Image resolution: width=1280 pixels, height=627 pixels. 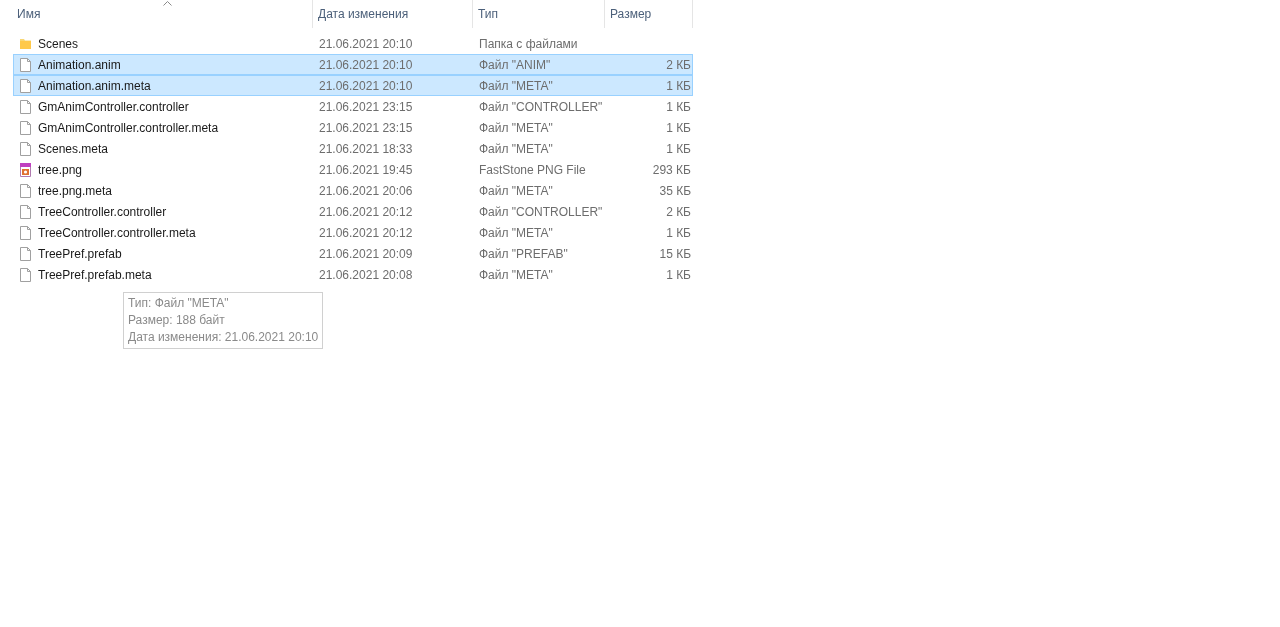 I want to click on column-header: Тип, so click(x=539, y=14).